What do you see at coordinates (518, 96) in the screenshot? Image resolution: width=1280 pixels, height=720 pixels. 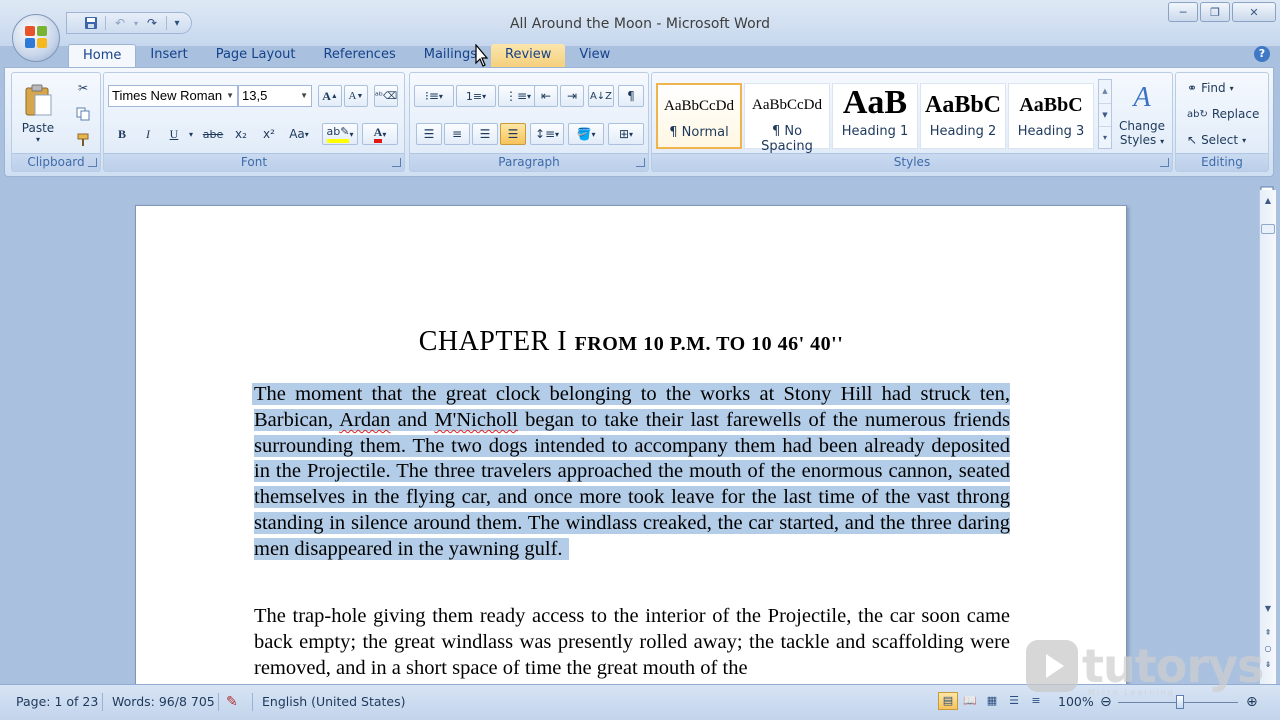 I see `multilevel-list-button: ⋮≡ ▾` at bounding box center [518, 96].